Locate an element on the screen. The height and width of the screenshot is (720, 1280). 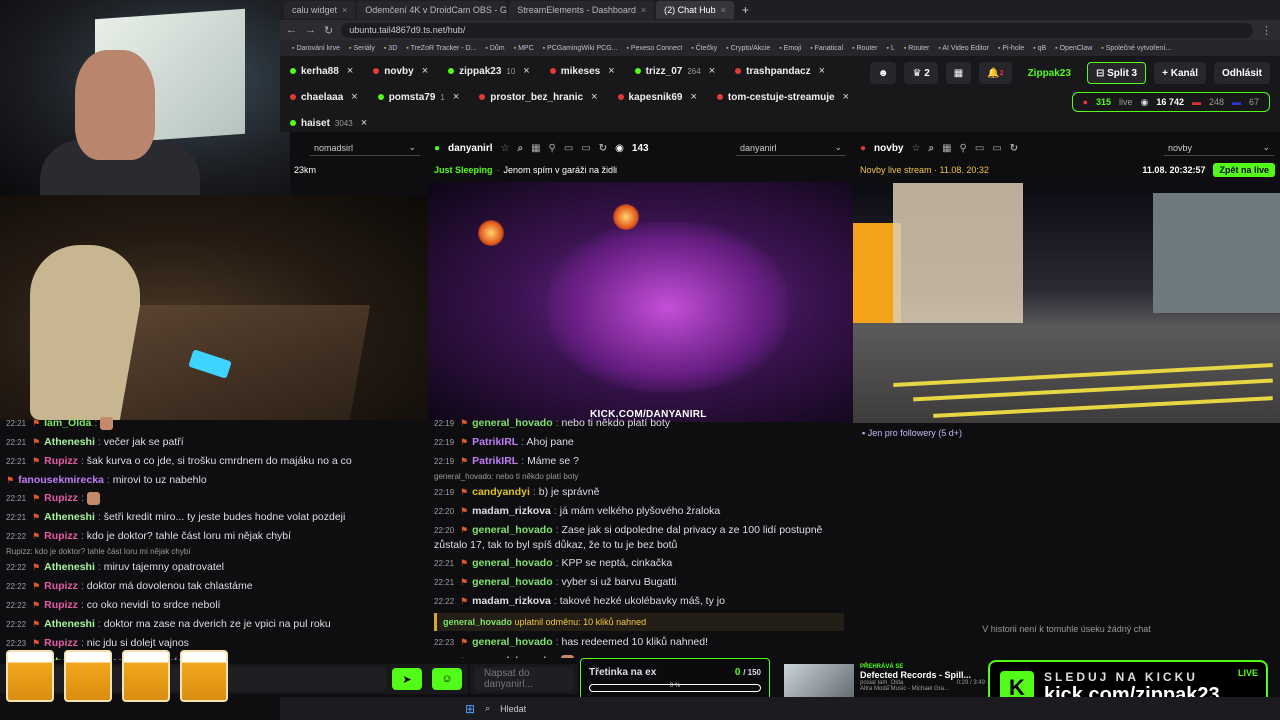
back-icon: ← is located at coordinates (291, 30).